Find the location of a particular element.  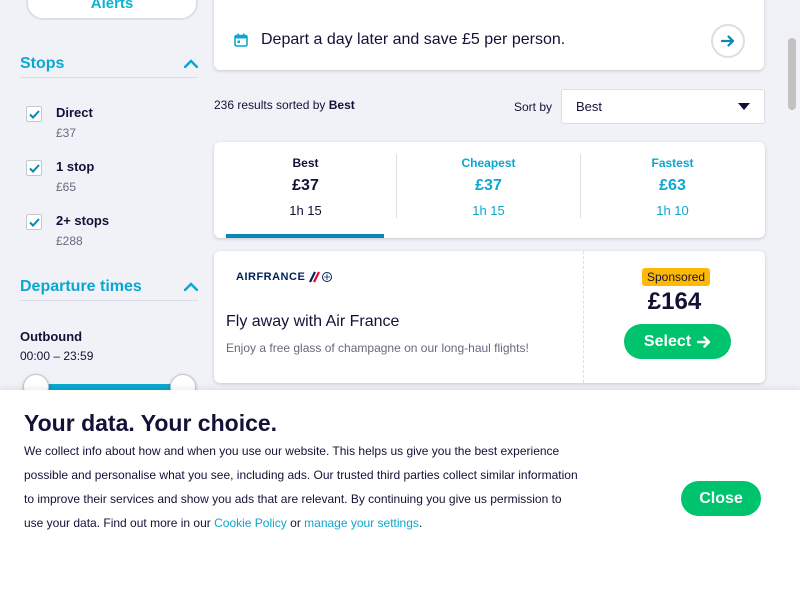

airfrance-logo-text: AIRFRANCE is located at coordinates (271, 277).